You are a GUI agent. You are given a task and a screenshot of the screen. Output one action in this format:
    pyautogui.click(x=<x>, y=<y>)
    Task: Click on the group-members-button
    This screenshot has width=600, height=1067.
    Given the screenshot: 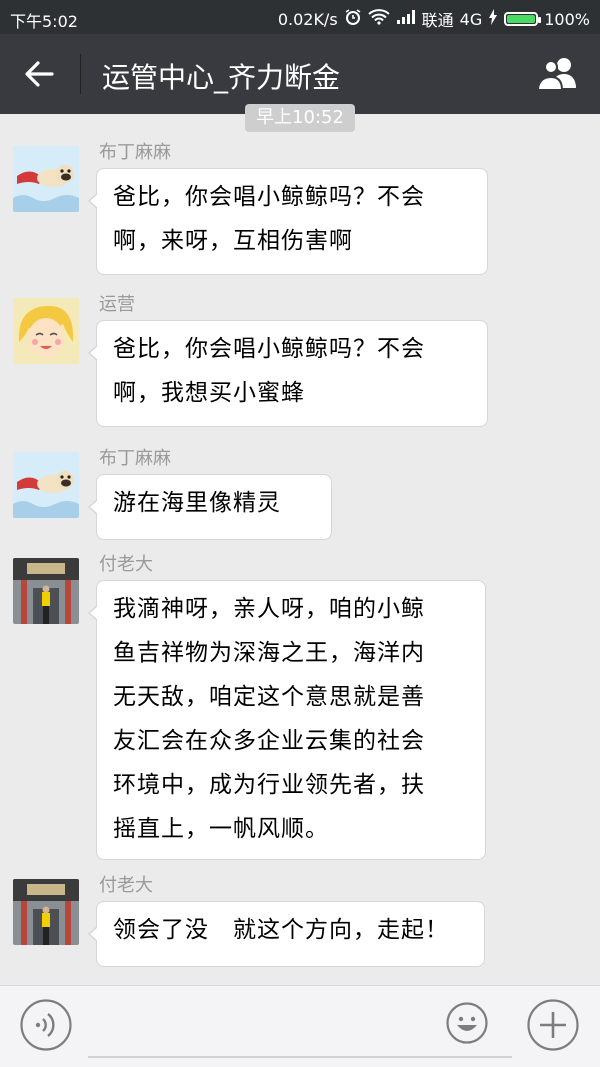 What is the action you would take?
    pyautogui.click(x=558, y=74)
    